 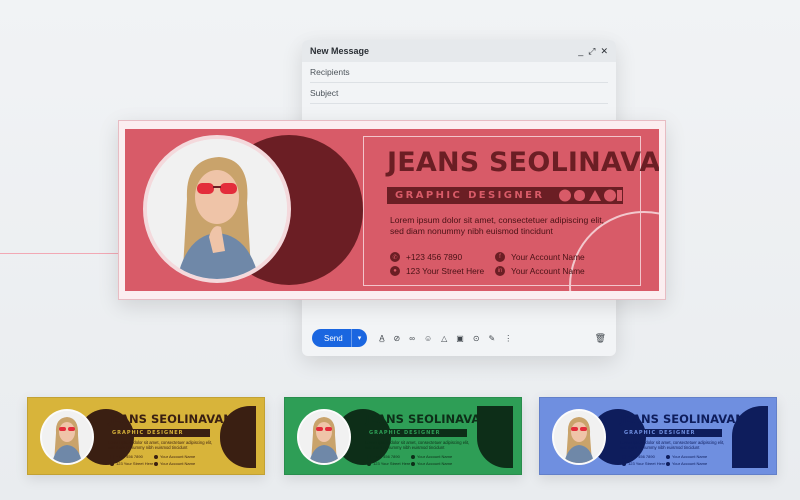 I want to click on signature-name: JEANS SEOLINAVANA, so click(x=523, y=162).